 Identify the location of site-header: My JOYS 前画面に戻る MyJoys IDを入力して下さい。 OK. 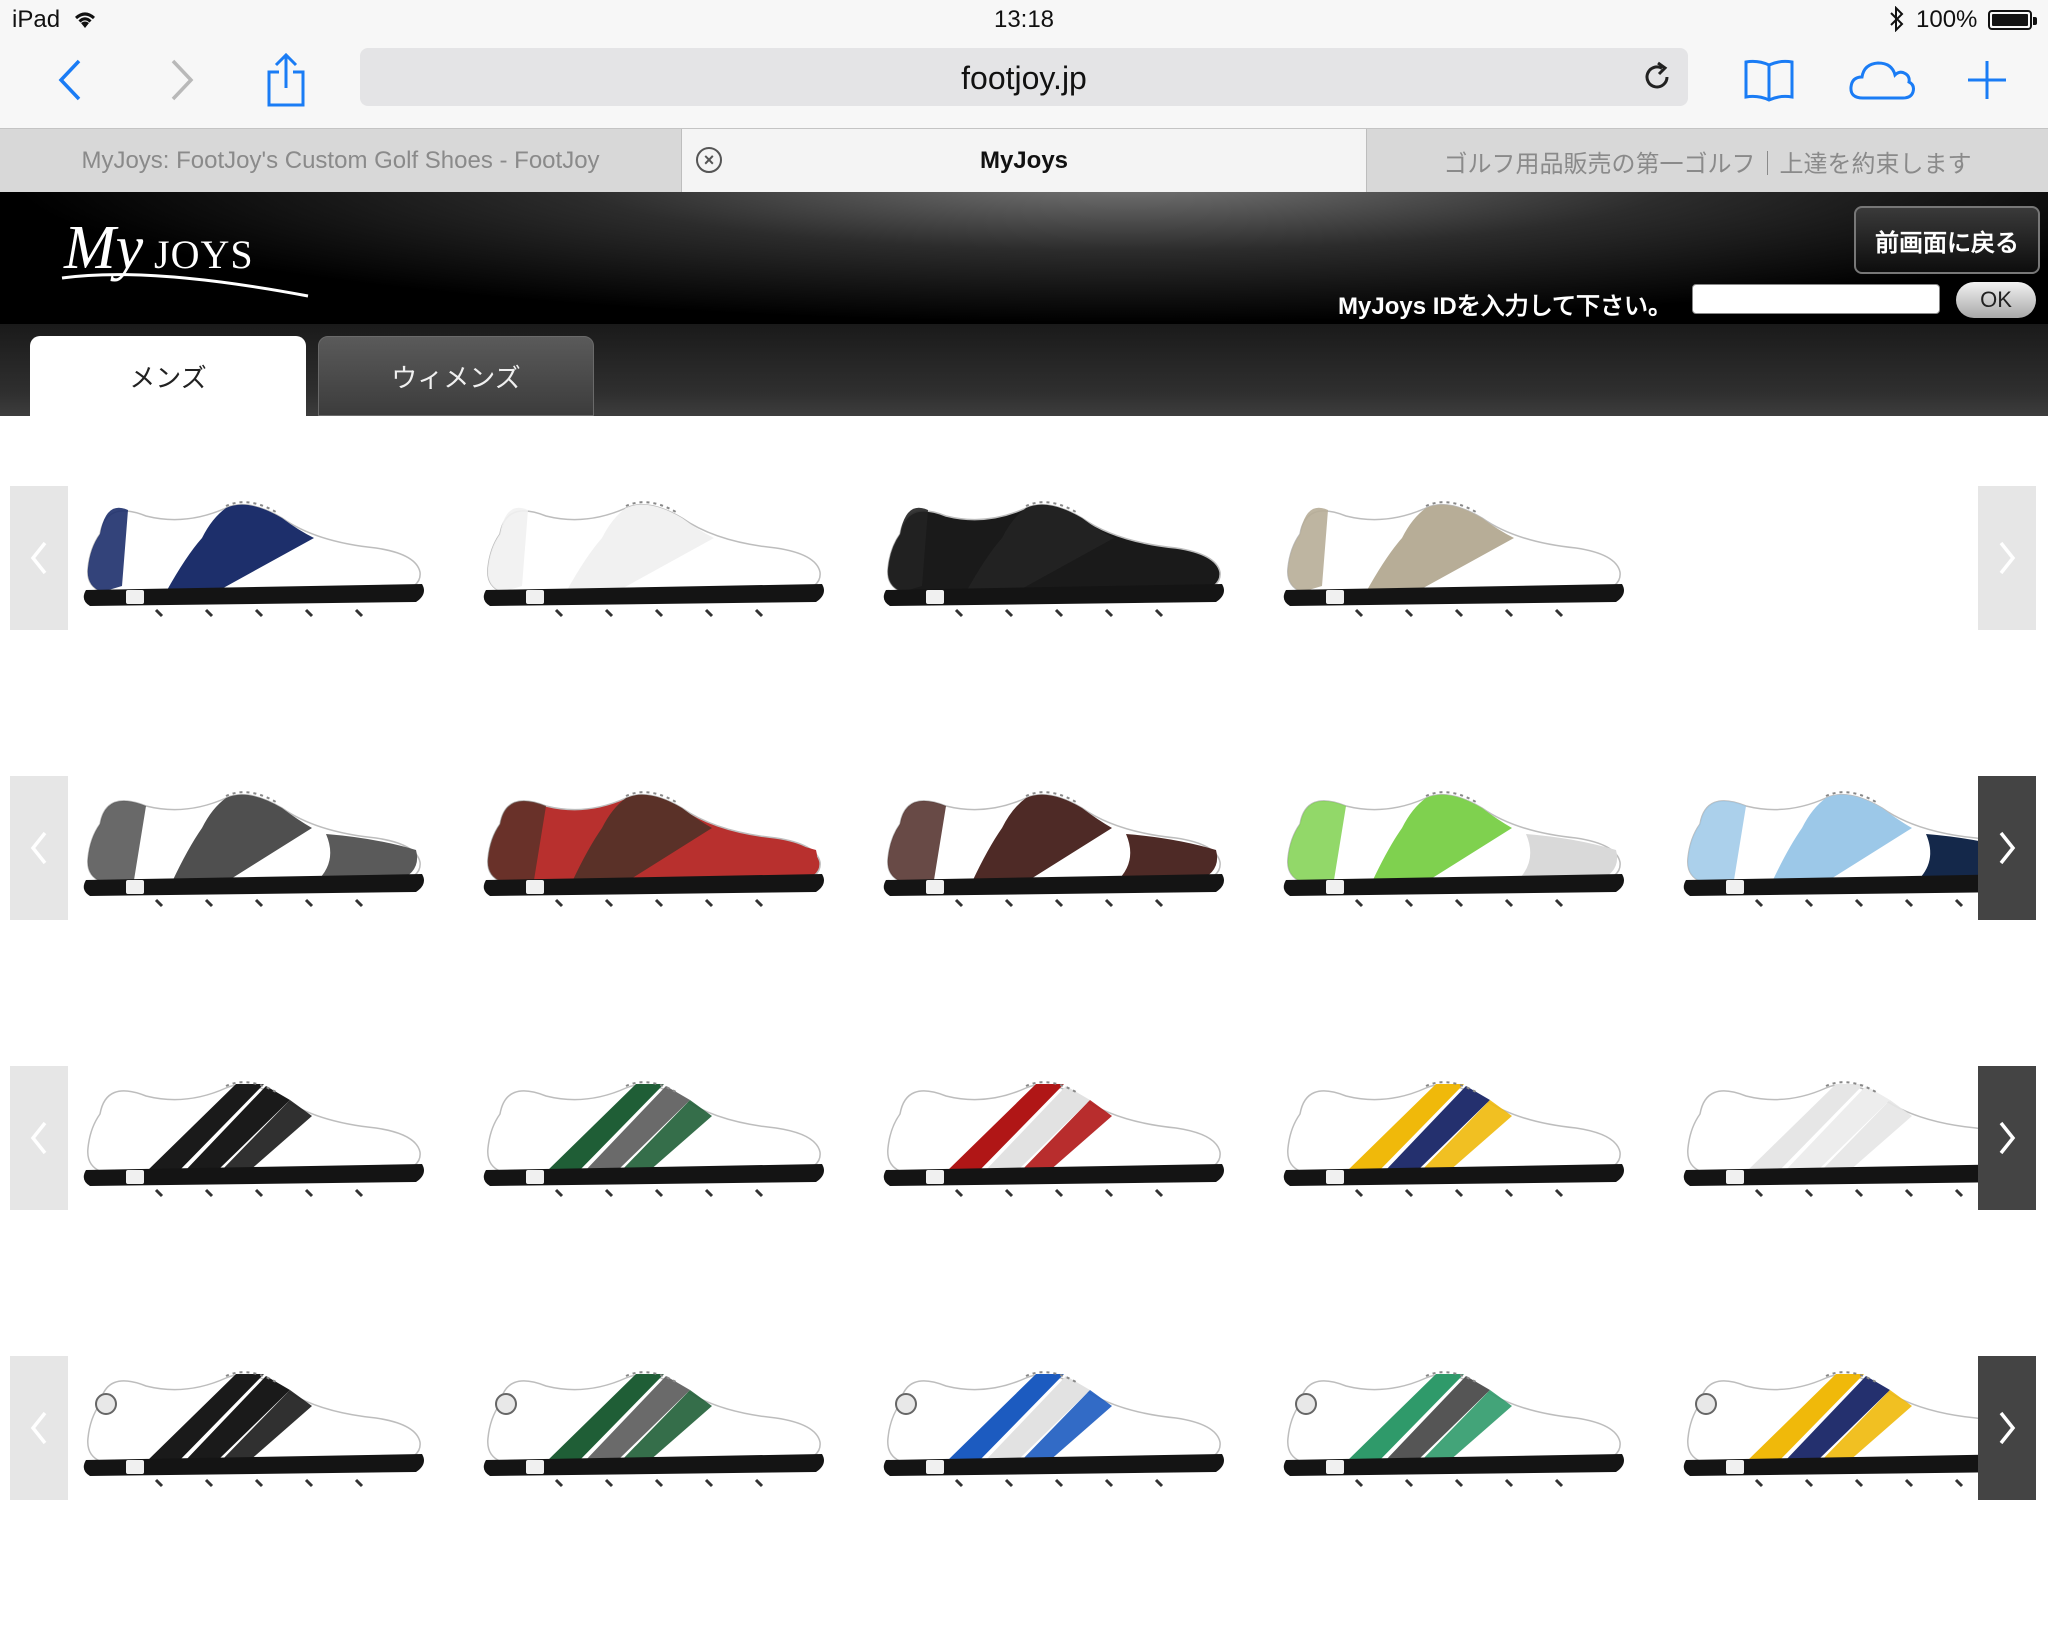
(1024, 258).